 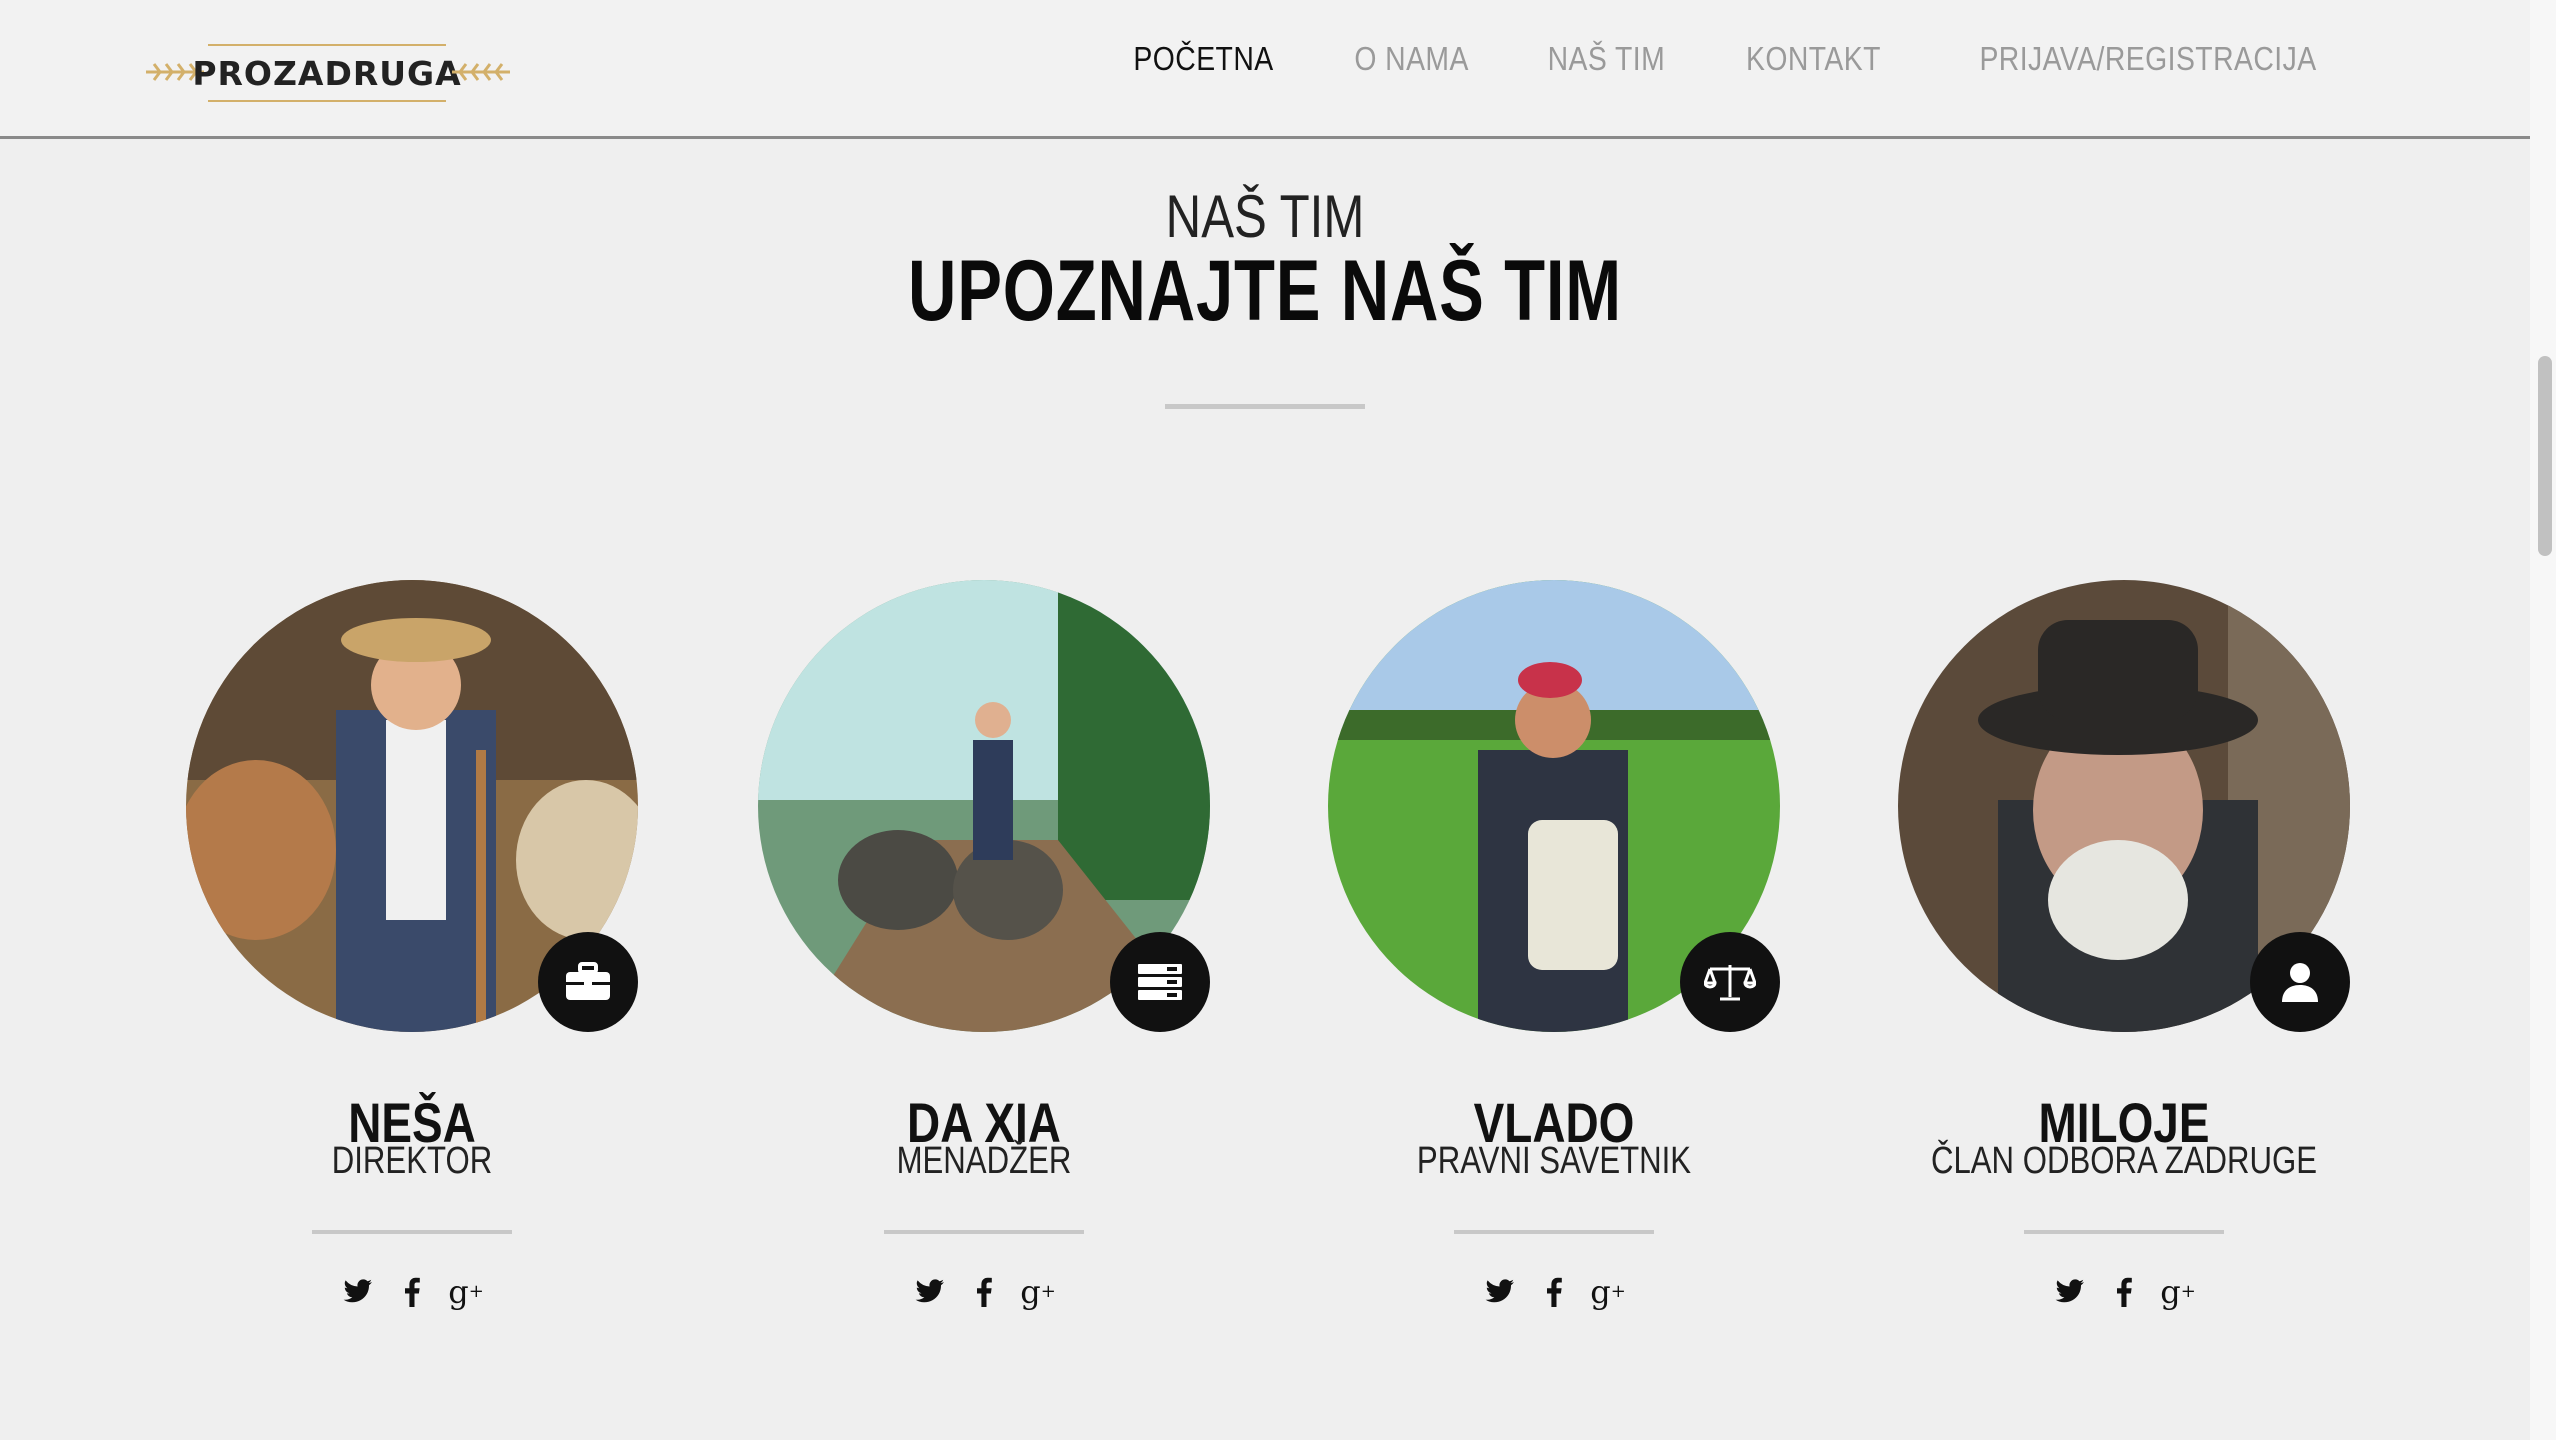 What do you see at coordinates (1411, 59) in the screenshot?
I see `nav-item-o-nama: O NAMA` at bounding box center [1411, 59].